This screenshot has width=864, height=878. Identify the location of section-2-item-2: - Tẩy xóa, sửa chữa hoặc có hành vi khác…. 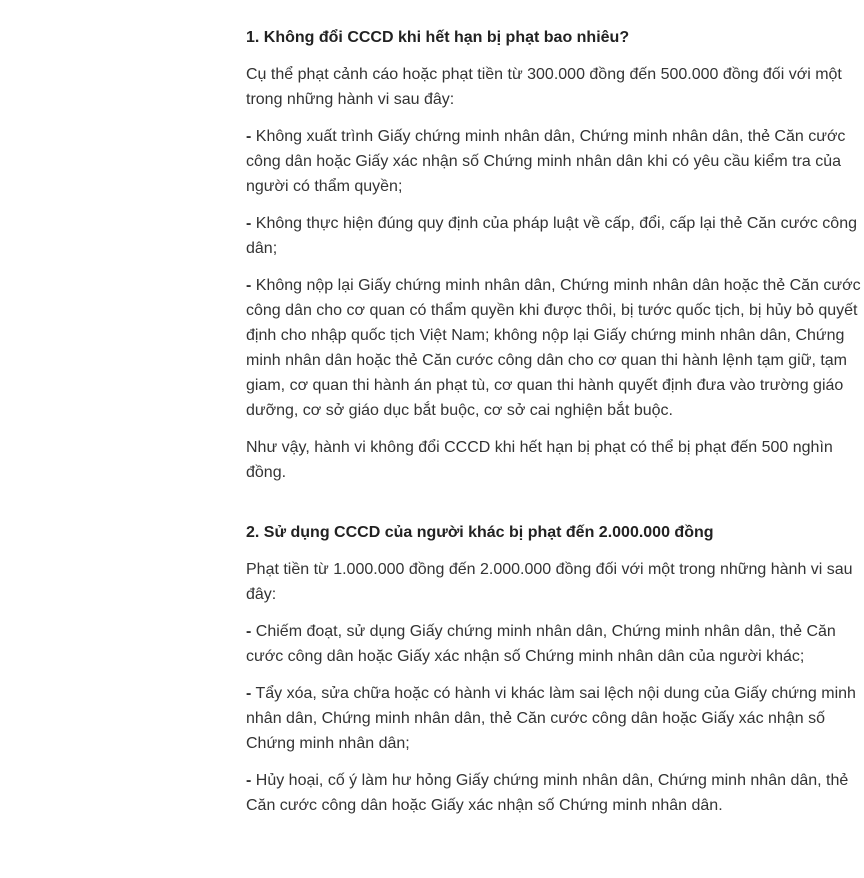
(554, 718).